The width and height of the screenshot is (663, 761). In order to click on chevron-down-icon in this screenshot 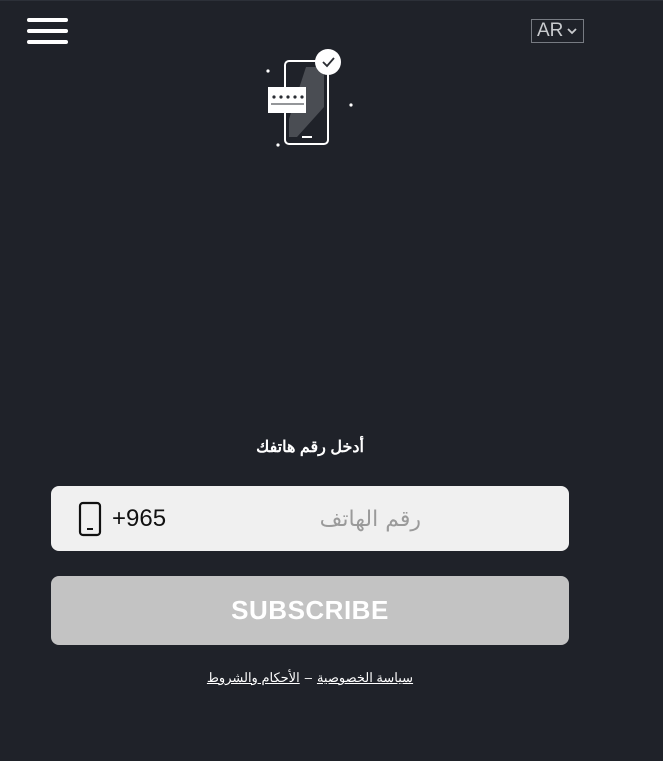, I will do `click(572, 31)`.